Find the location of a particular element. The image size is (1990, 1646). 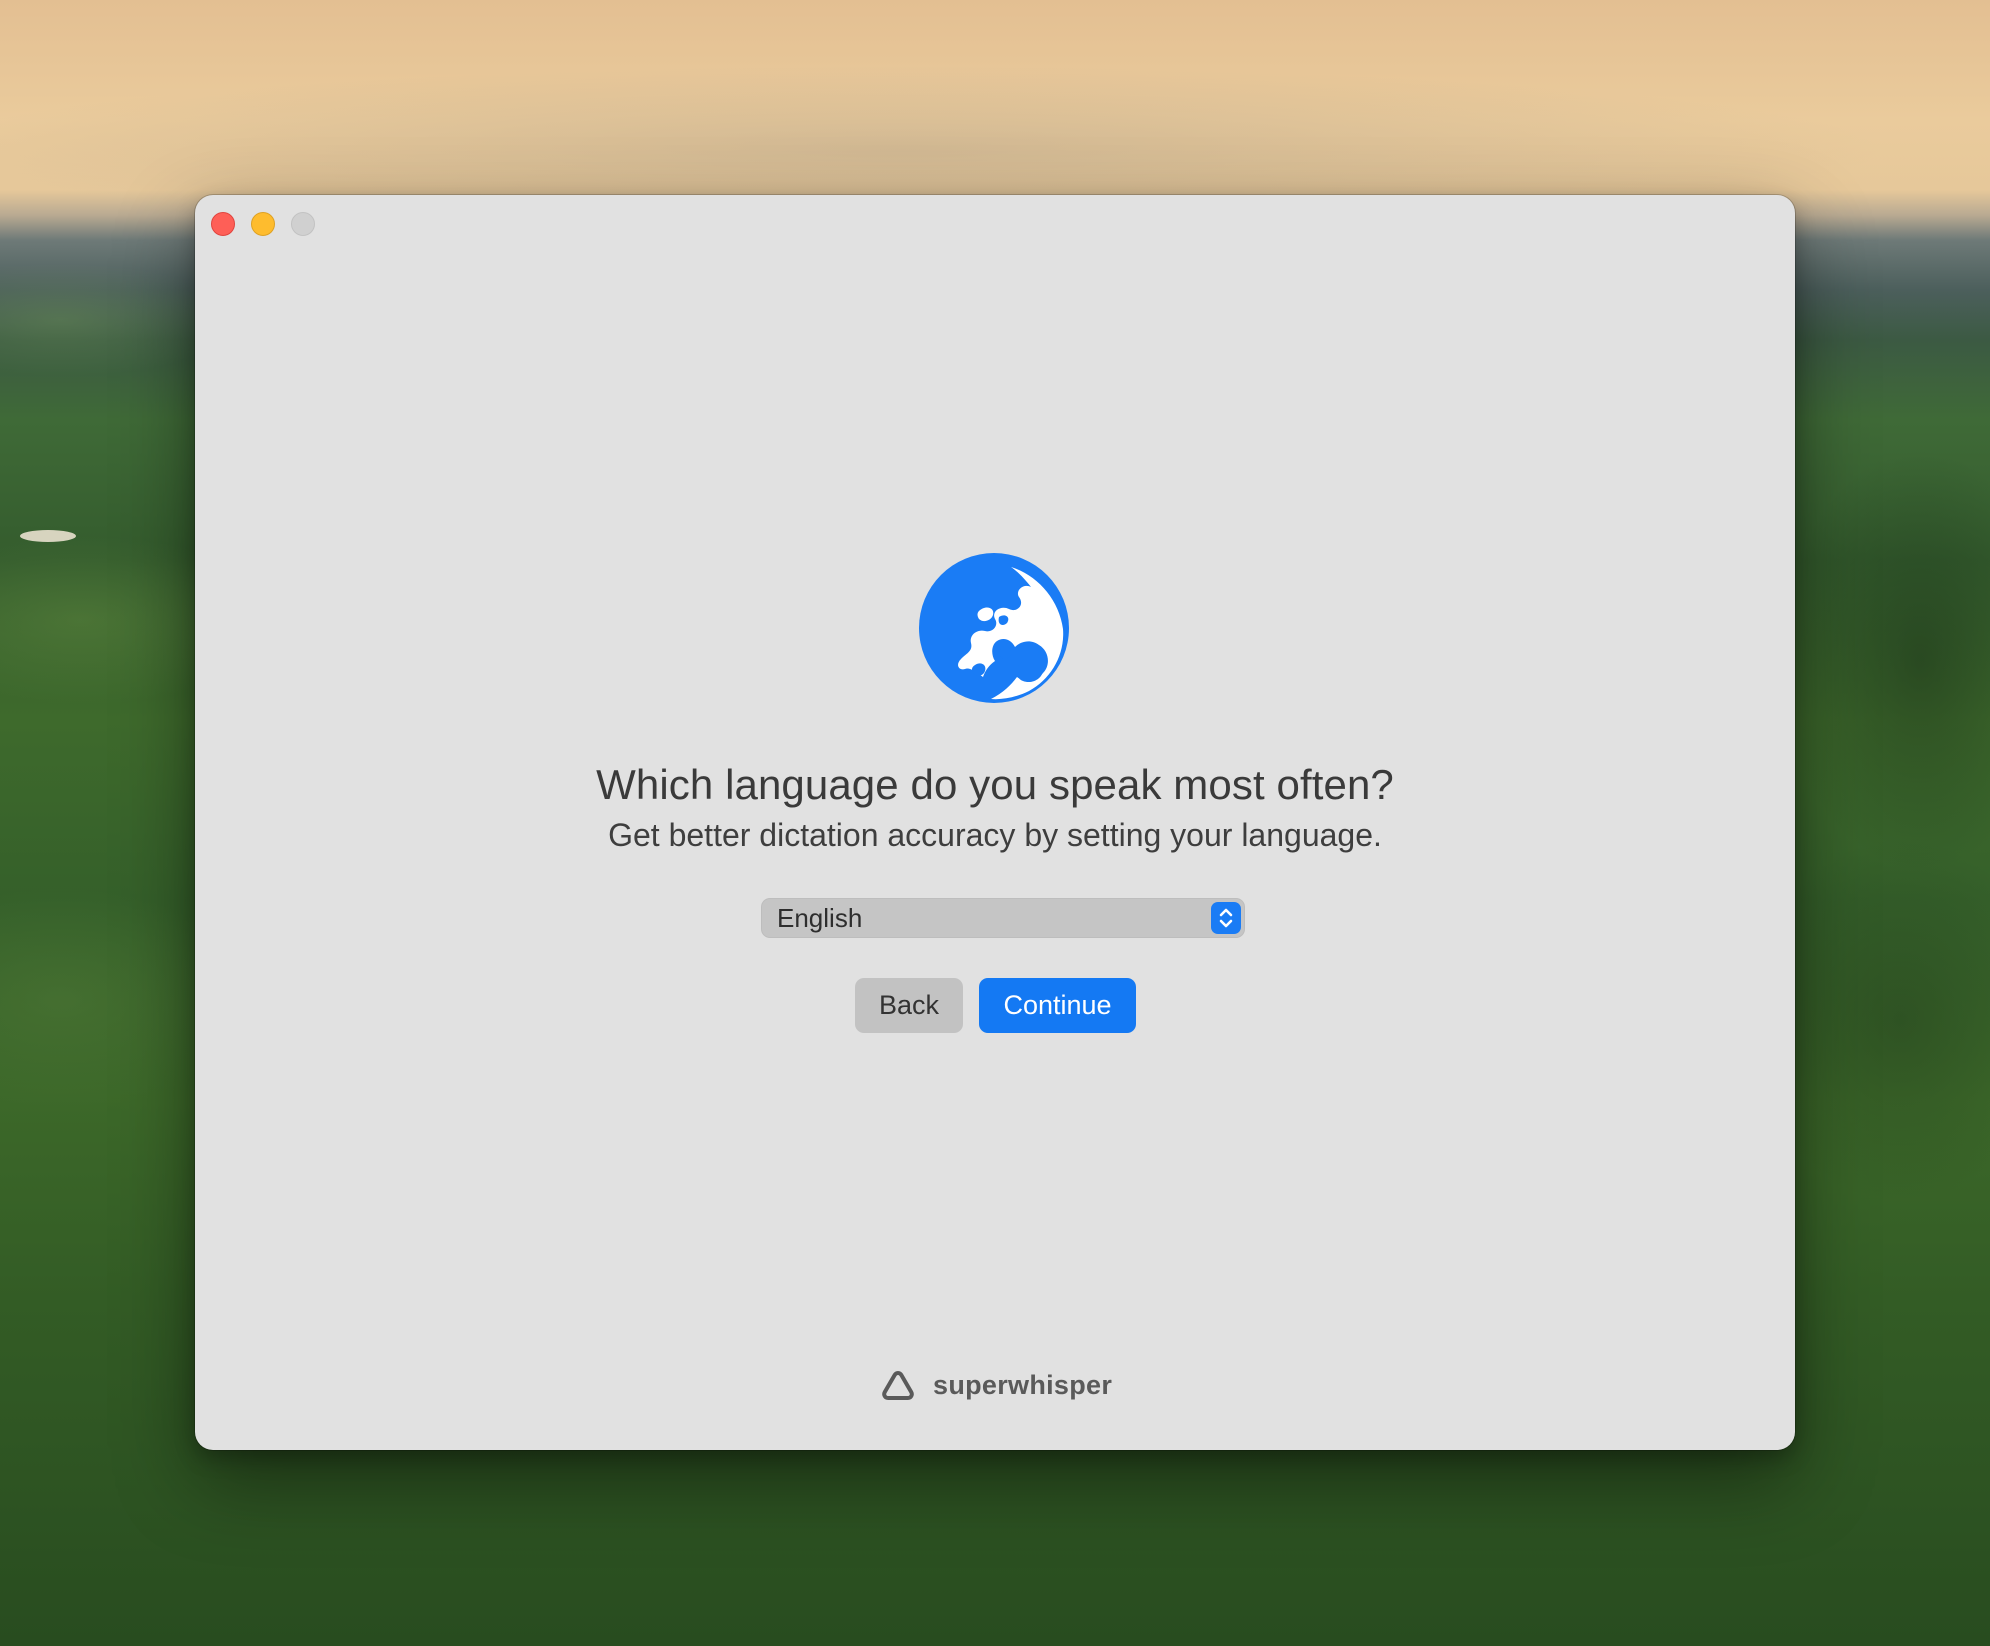

back-button: Back is located at coordinates (909, 1005).